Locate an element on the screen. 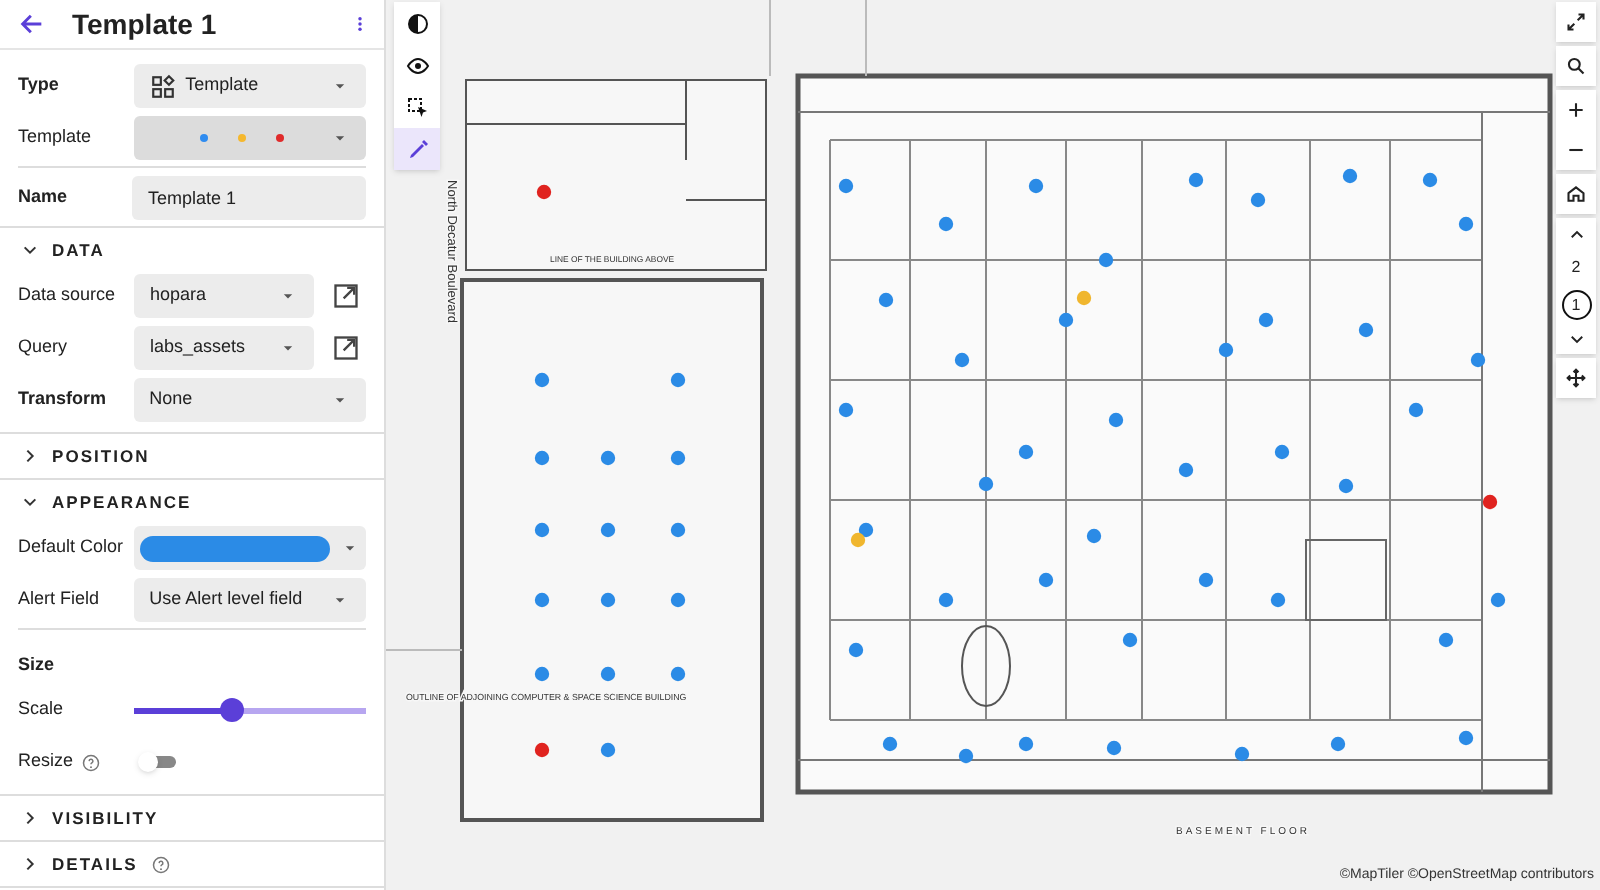 The height and width of the screenshot is (890, 1600). pan-button is located at coordinates (1576, 378).